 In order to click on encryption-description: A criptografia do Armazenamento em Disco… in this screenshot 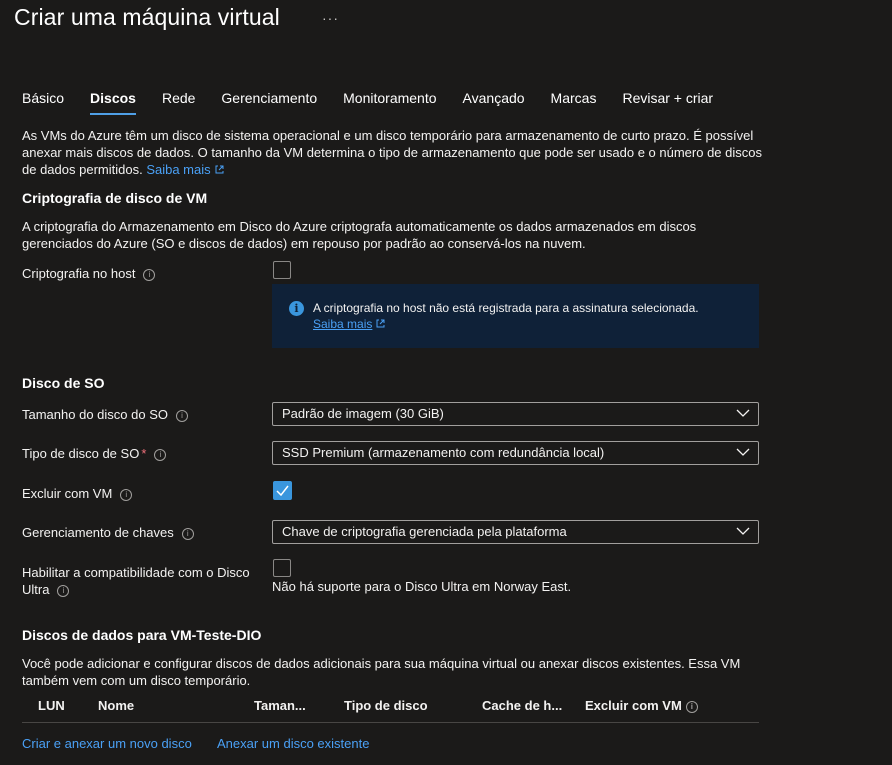, I will do `click(359, 235)`.